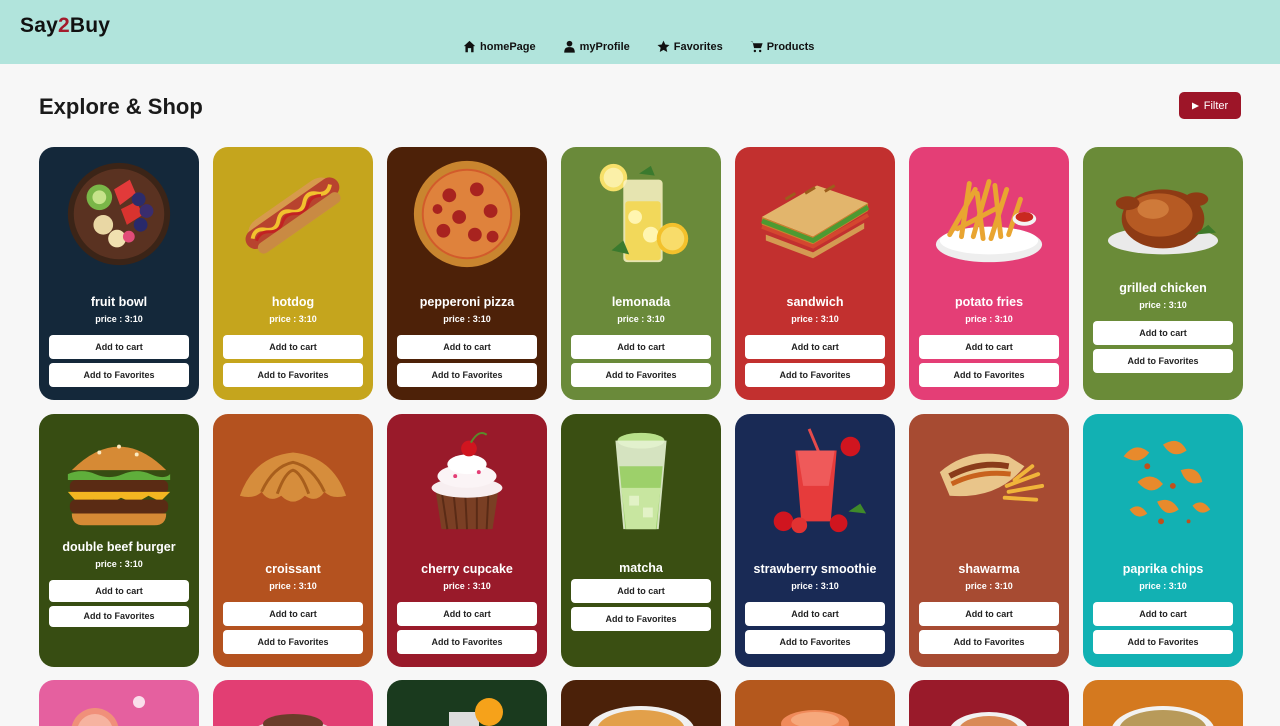  What do you see at coordinates (1163, 288) in the screenshot?
I see `product-name: grilled chicken` at bounding box center [1163, 288].